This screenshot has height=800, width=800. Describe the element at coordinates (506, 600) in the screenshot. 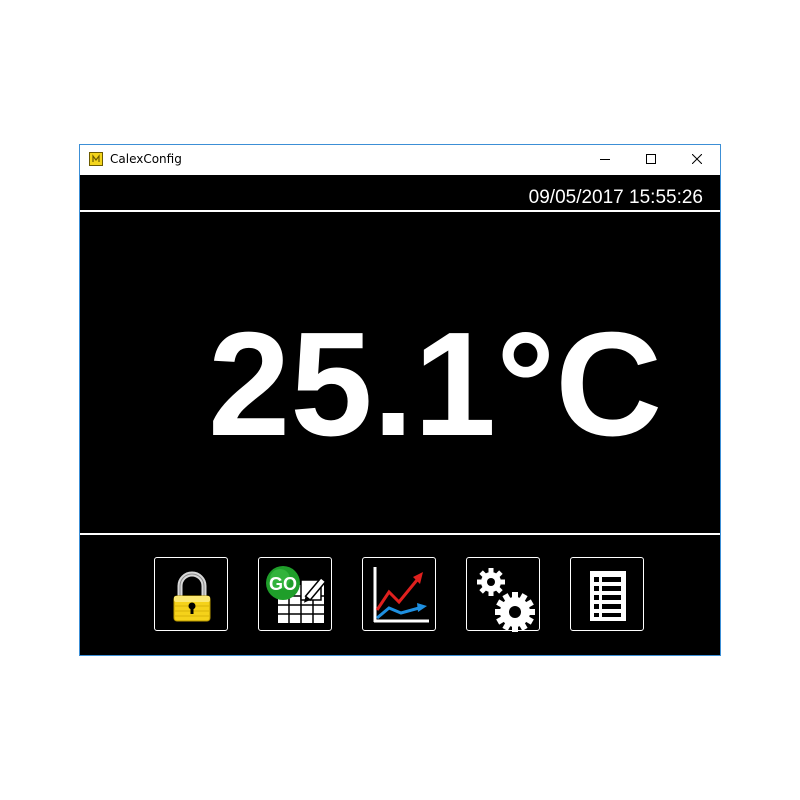

I see `gears-icon` at that location.